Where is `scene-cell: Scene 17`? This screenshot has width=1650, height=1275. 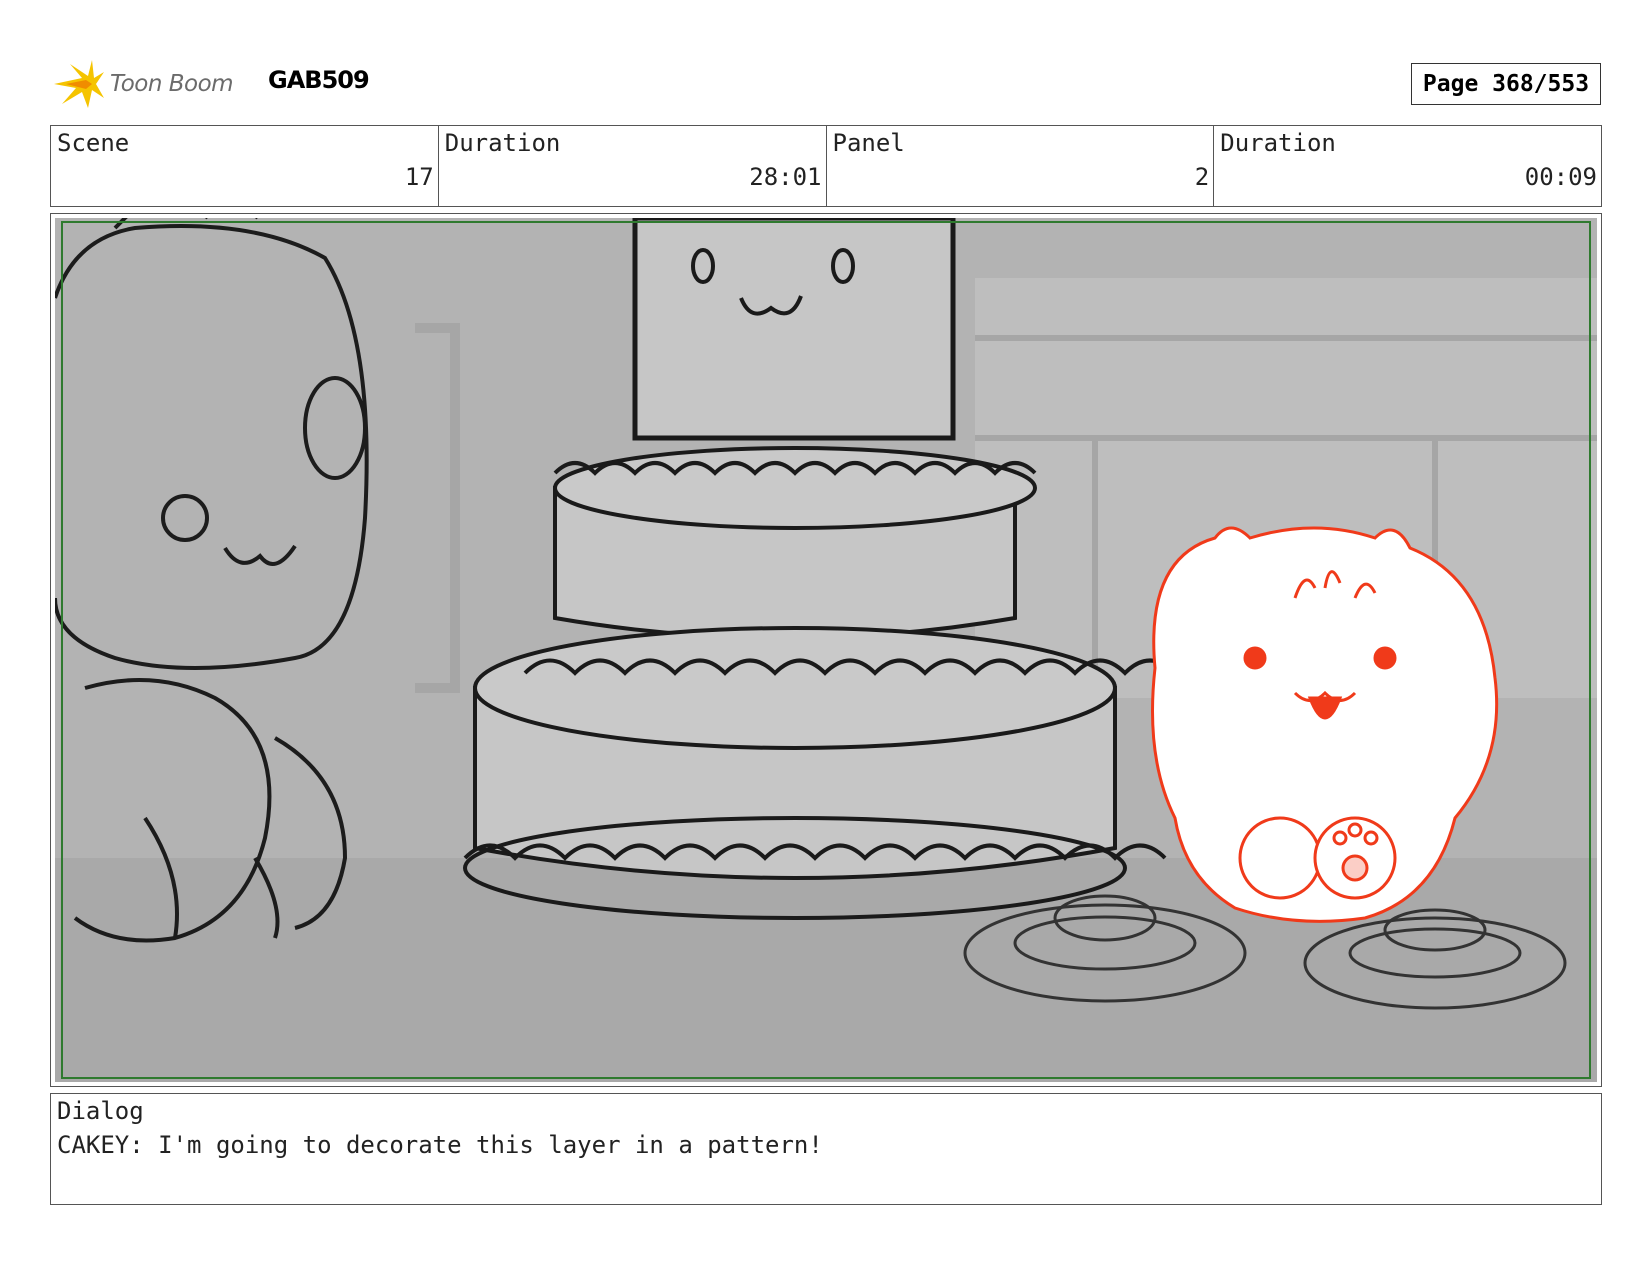 scene-cell: Scene 17 is located at coordinates (245, 166).